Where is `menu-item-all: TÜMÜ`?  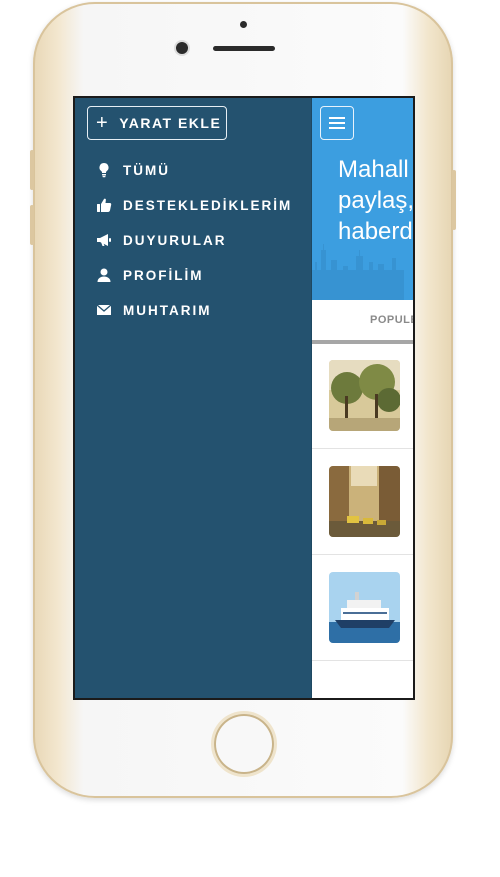
menu-item-all: TÜMÜ is located at coordinates (132, 170).